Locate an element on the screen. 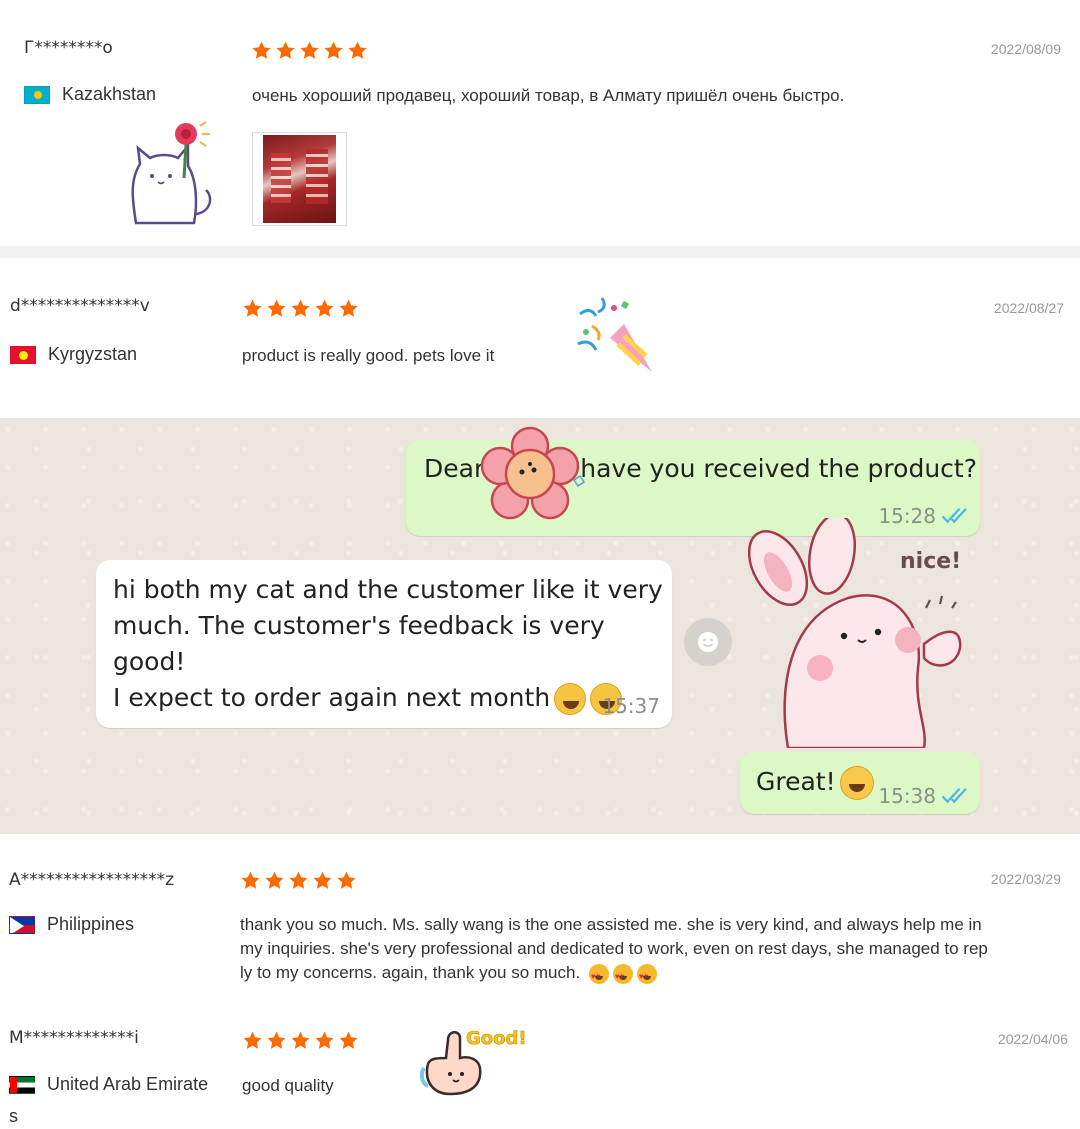  divider is located at coordinates (540, 252).